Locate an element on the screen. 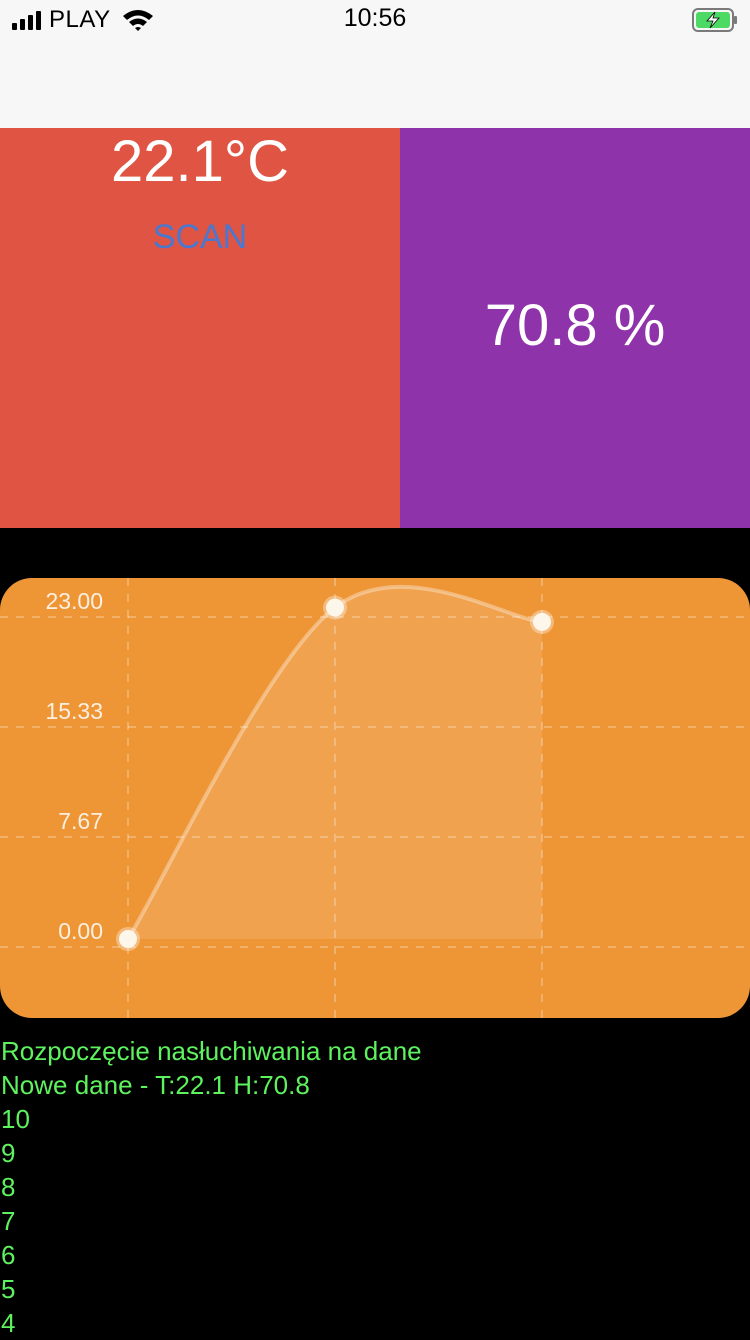 This screenshot has height=1340, width=750. log-line: Rozpoczęcie nasłuchiwania na dane is located at coordinates (211, 1051).